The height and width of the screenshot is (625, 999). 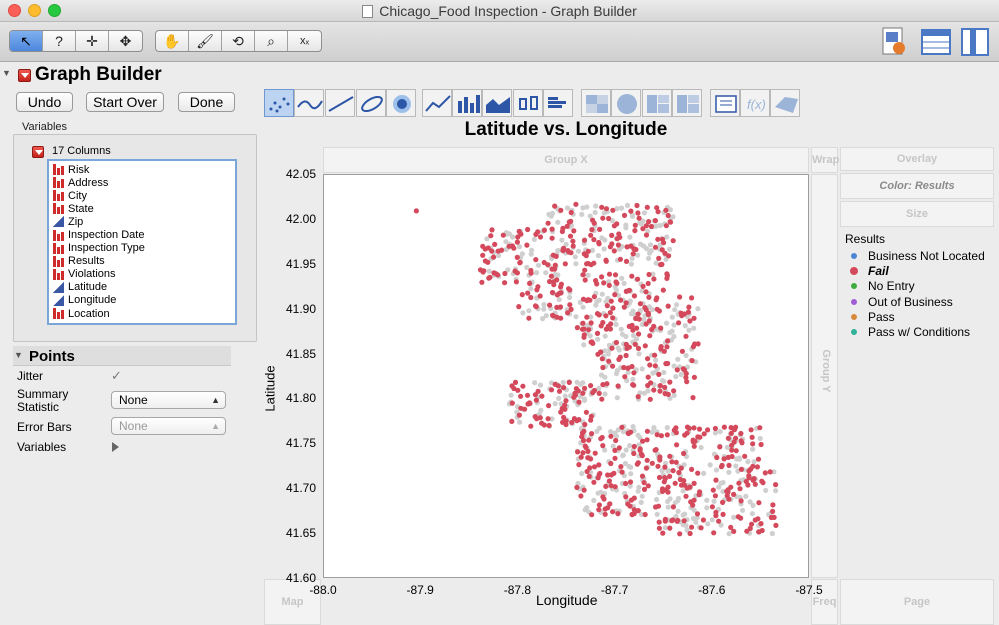 I want to click on column-name: Location, so click(x=89, y=313).